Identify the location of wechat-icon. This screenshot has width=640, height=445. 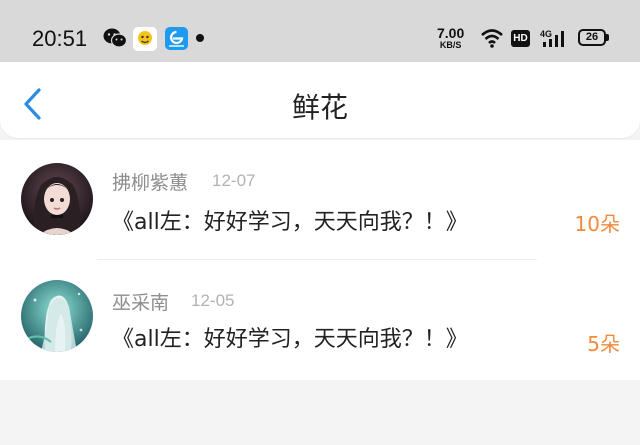
(115, 38).